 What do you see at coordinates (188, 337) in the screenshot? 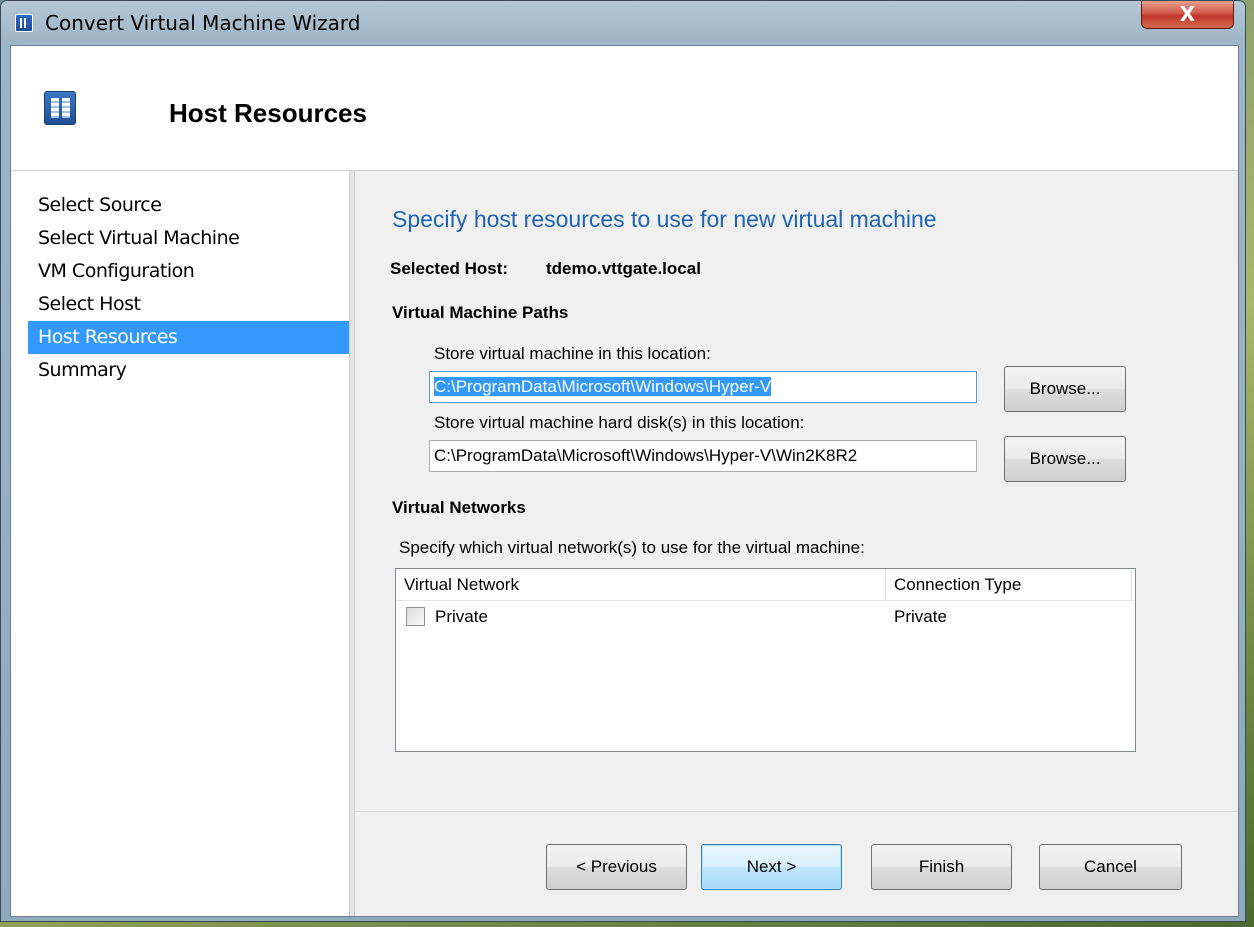
I see `nav-step-host-resources: Host Resources` at bounding box center [188, 337].